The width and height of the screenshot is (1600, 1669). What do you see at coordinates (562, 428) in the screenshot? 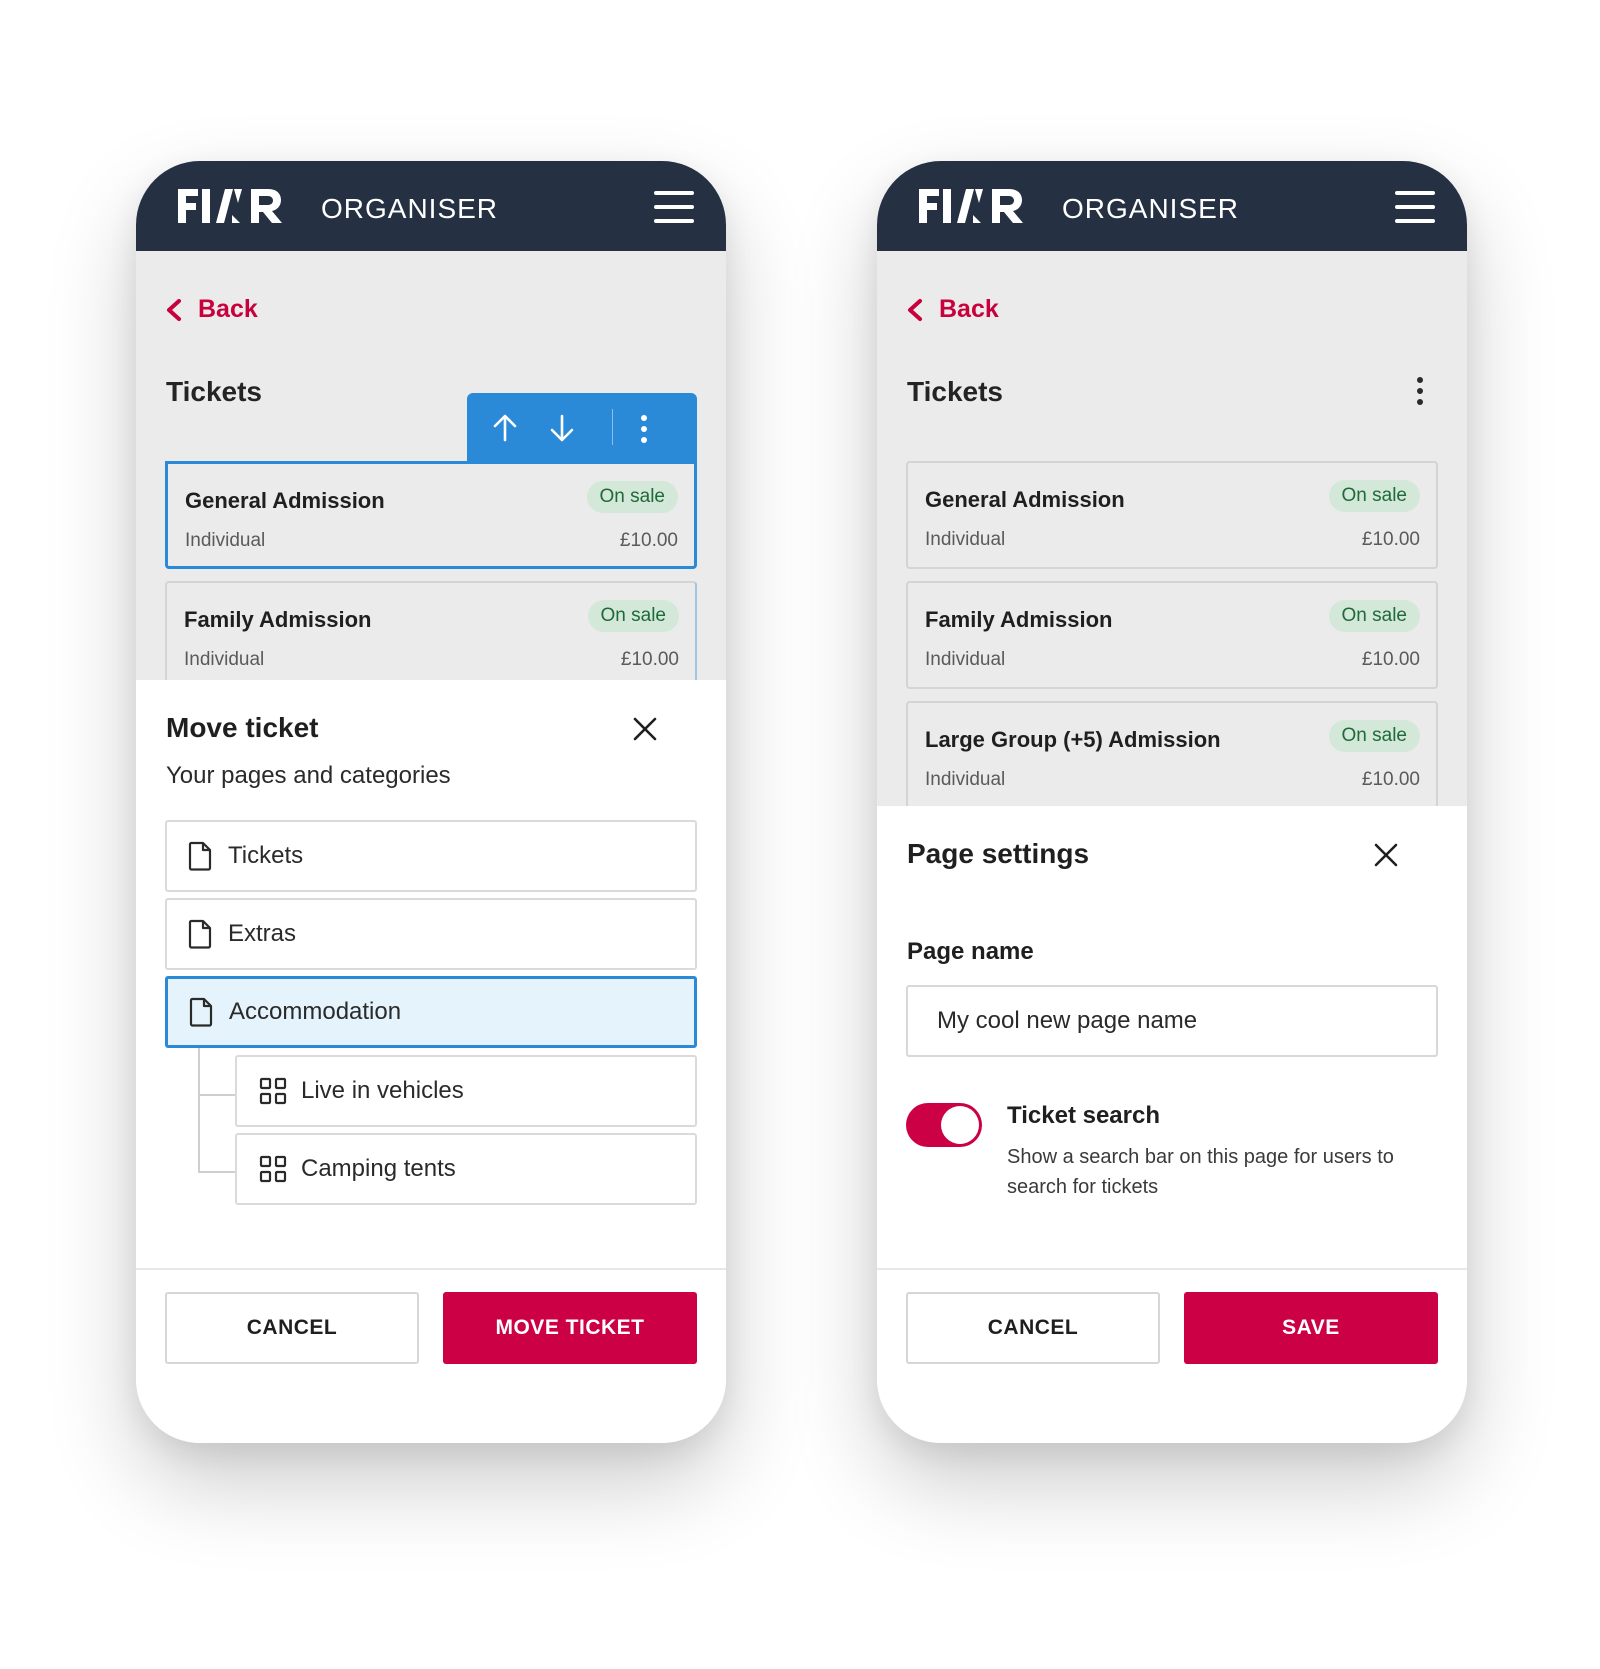
I see `arrow-down-icon` at bounding box center [562, 428].